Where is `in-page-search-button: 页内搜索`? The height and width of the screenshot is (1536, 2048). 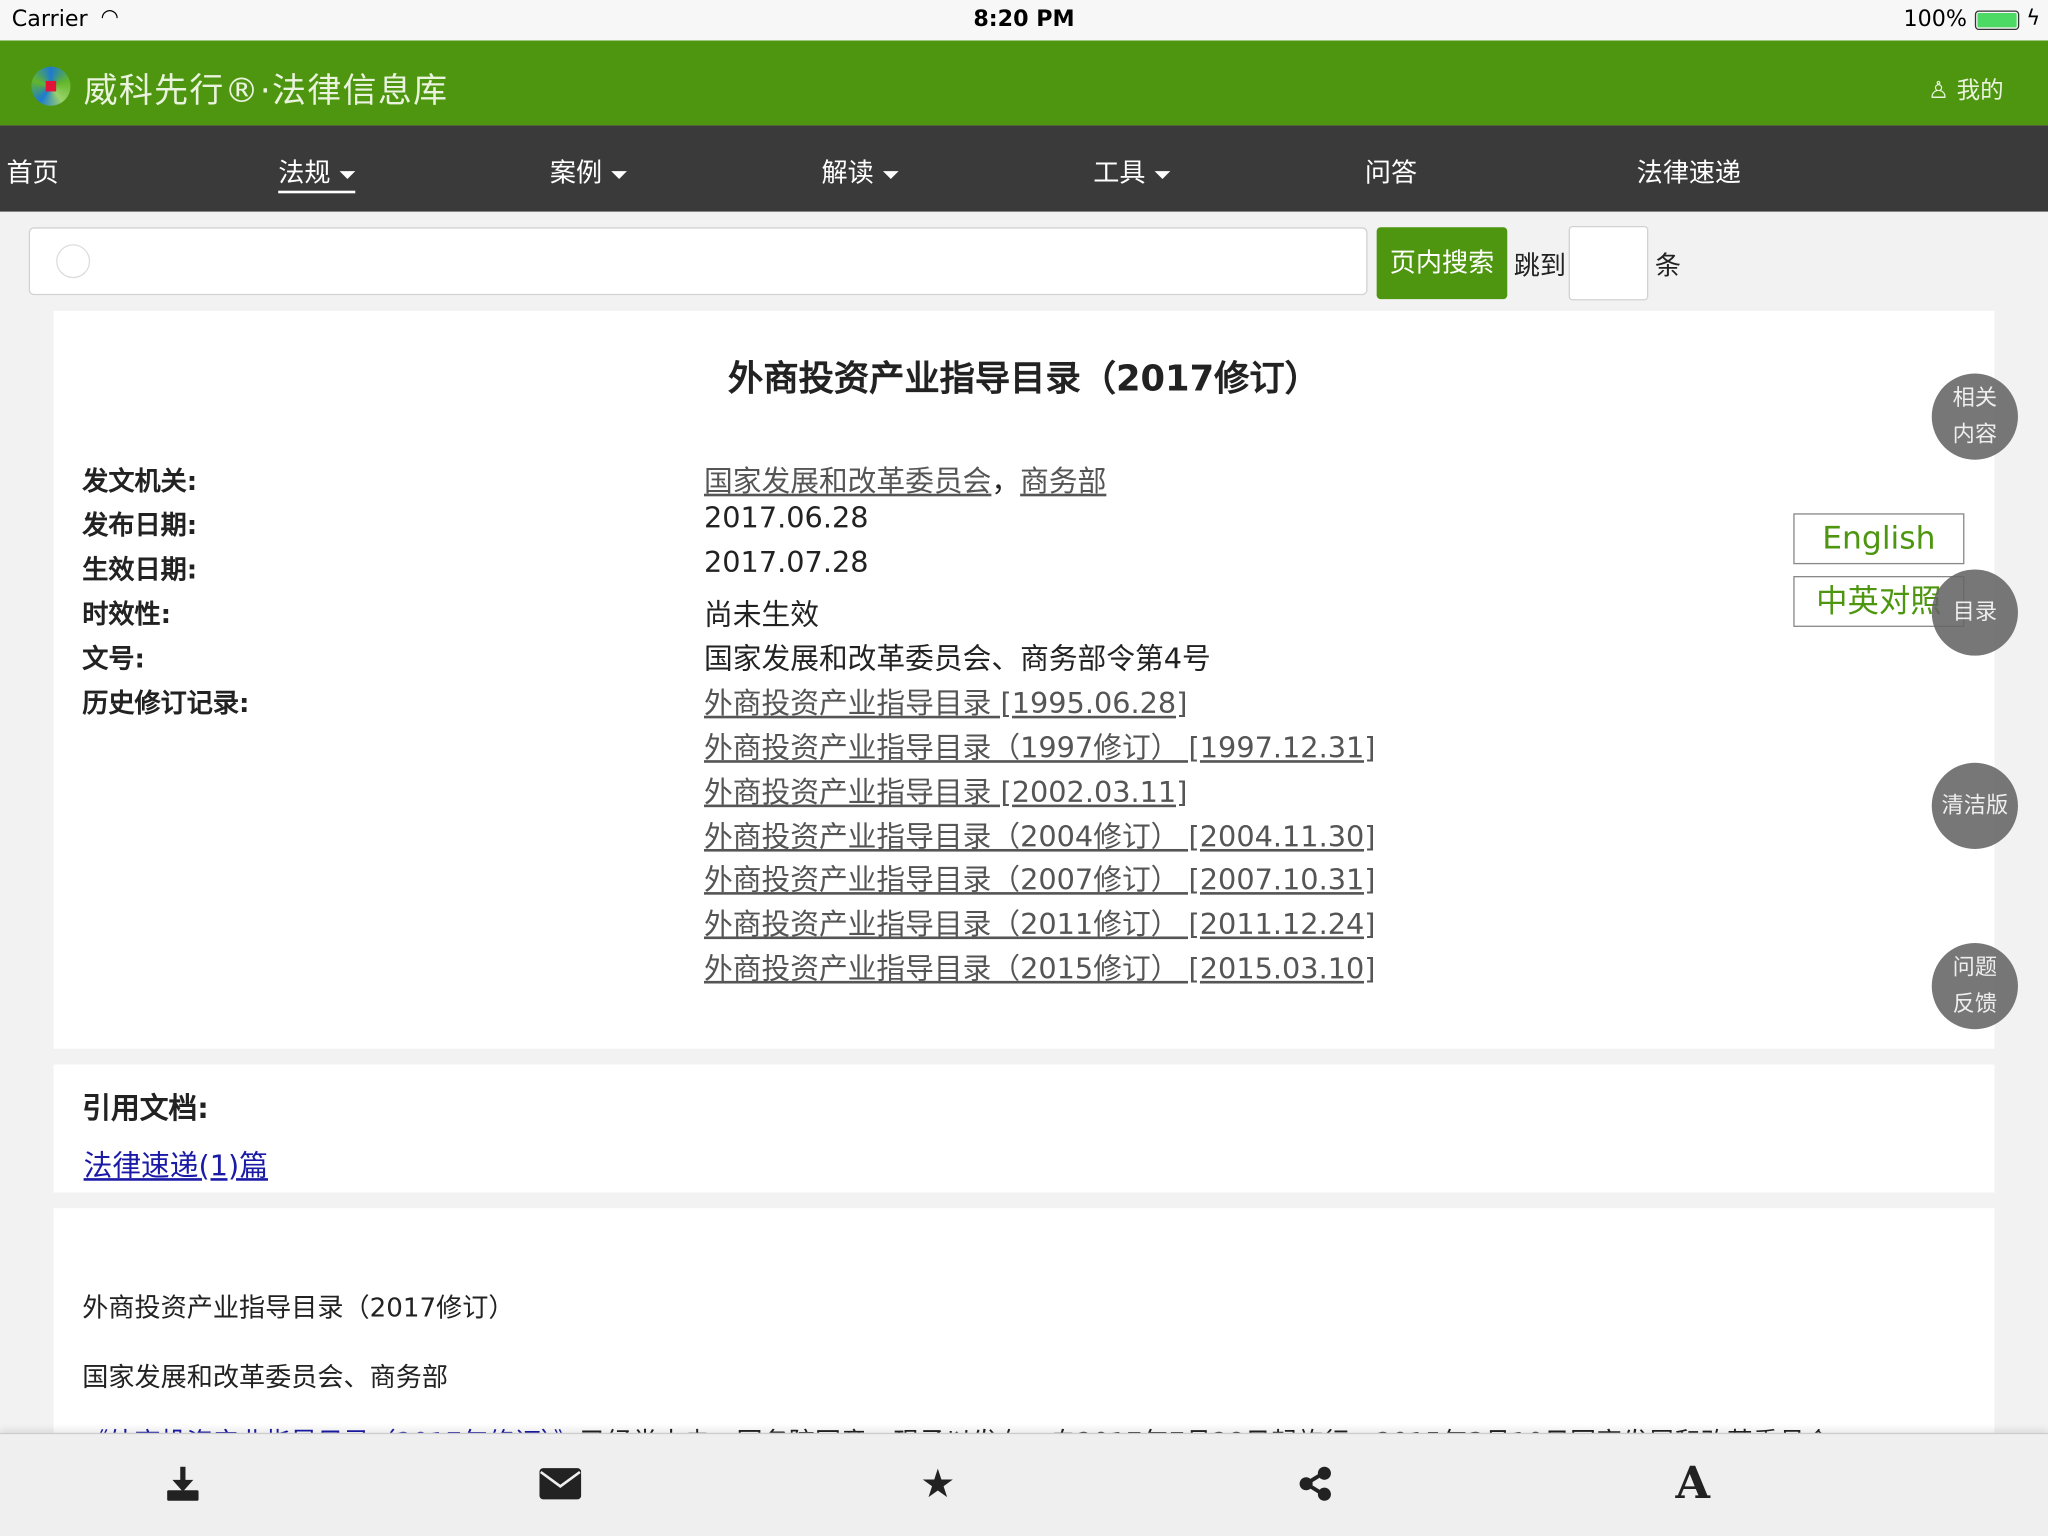
in-page-search-button: 页内搜索 is located at coordinates (1442, 263).